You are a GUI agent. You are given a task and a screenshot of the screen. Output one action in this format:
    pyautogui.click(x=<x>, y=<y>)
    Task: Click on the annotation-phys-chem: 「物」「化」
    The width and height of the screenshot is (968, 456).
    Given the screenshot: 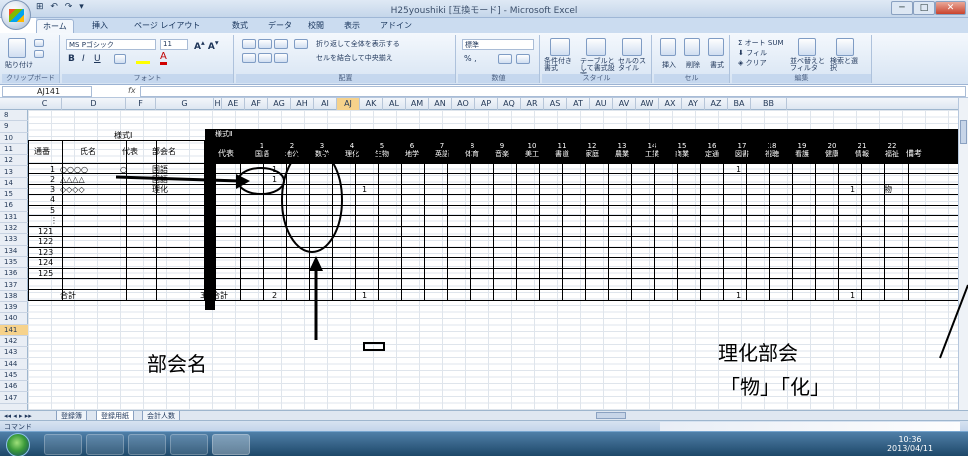 What is the action you would take?
    pyautogui.click(x=775, y=387)
    